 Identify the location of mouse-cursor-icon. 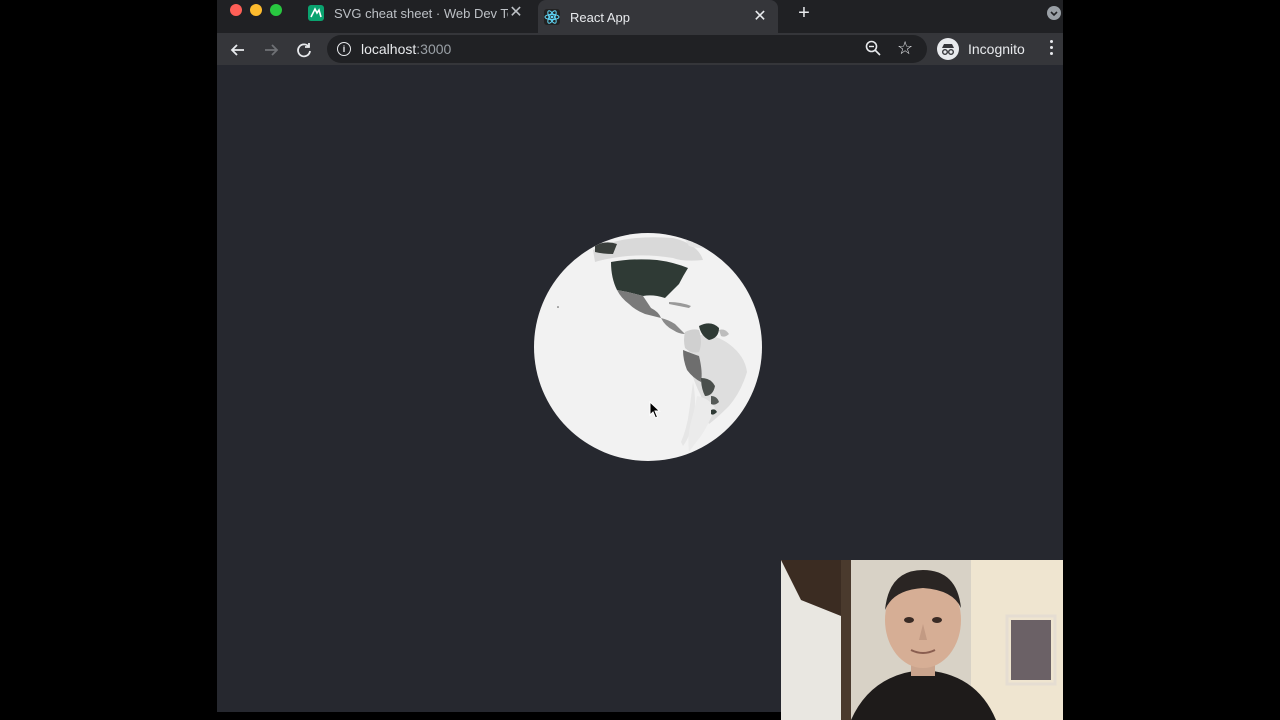
(655, 410).